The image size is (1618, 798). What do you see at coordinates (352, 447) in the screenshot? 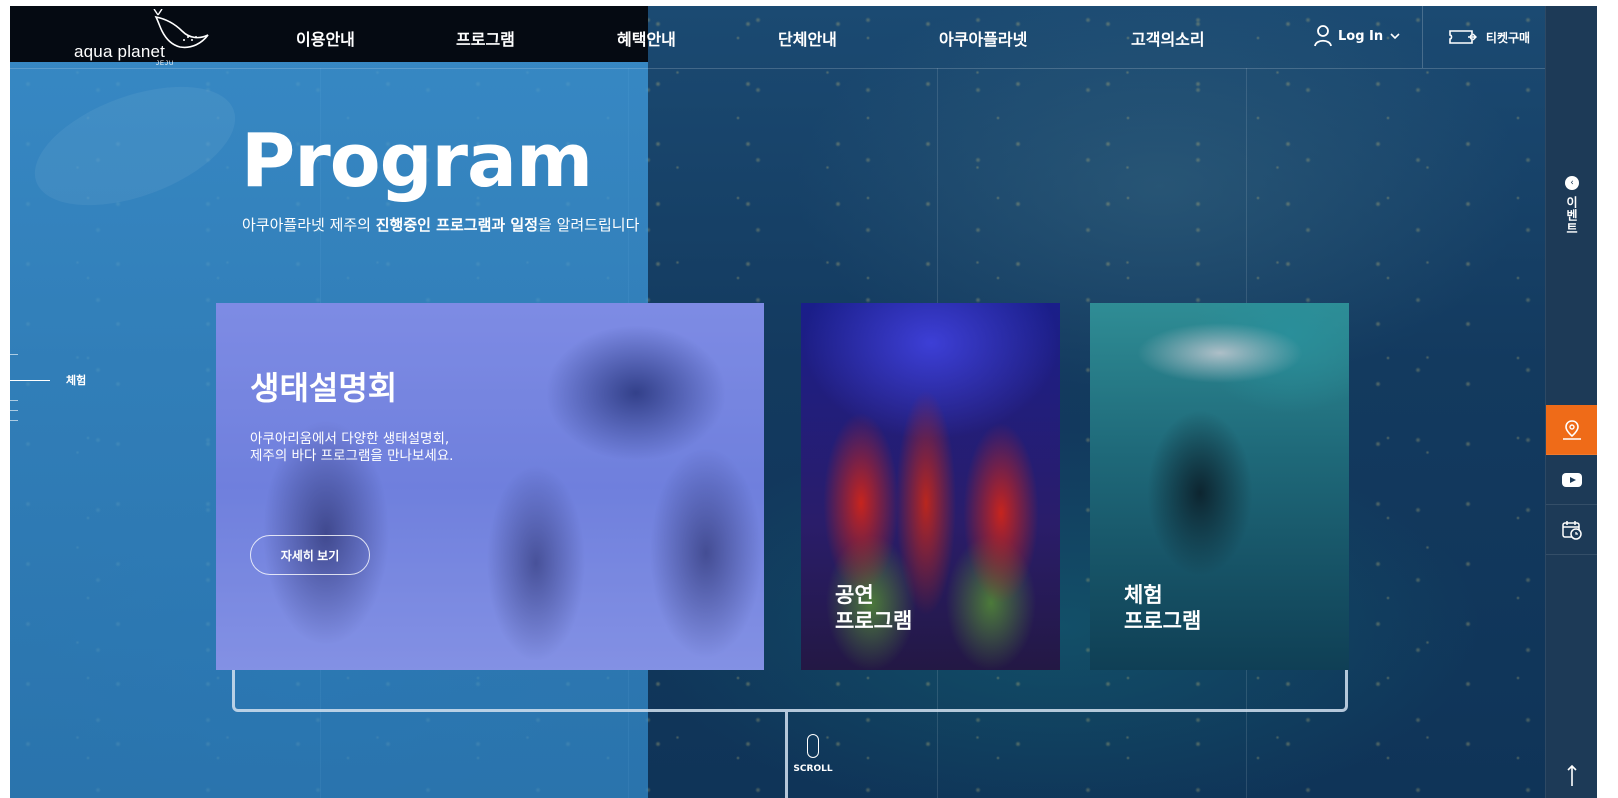
I see `card-description: 아쿠아리움에서 다양한 생태설명회, 제주의 바다 프로그램을 만나보세요.` at bounding box center [352, 447].